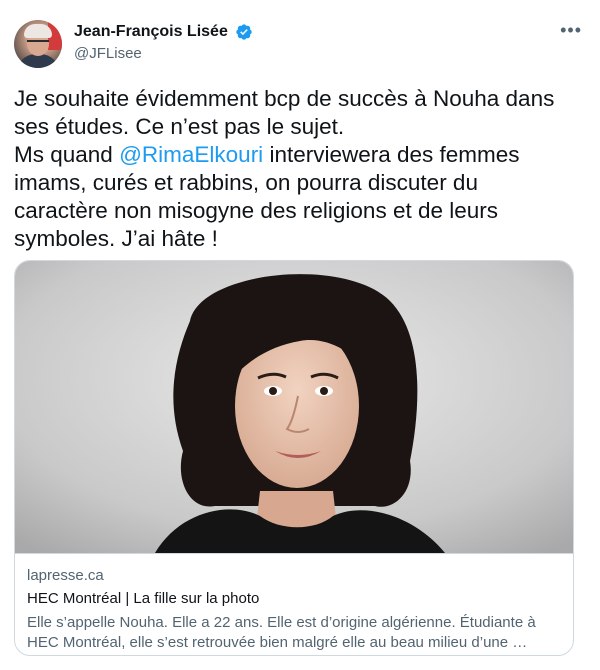 This screenshot has height=670, width=600. Describe the element at coordinates (163, 43) in the screenshot. I see `author-info: Jean-François Lisée @JFLisee` at that location.